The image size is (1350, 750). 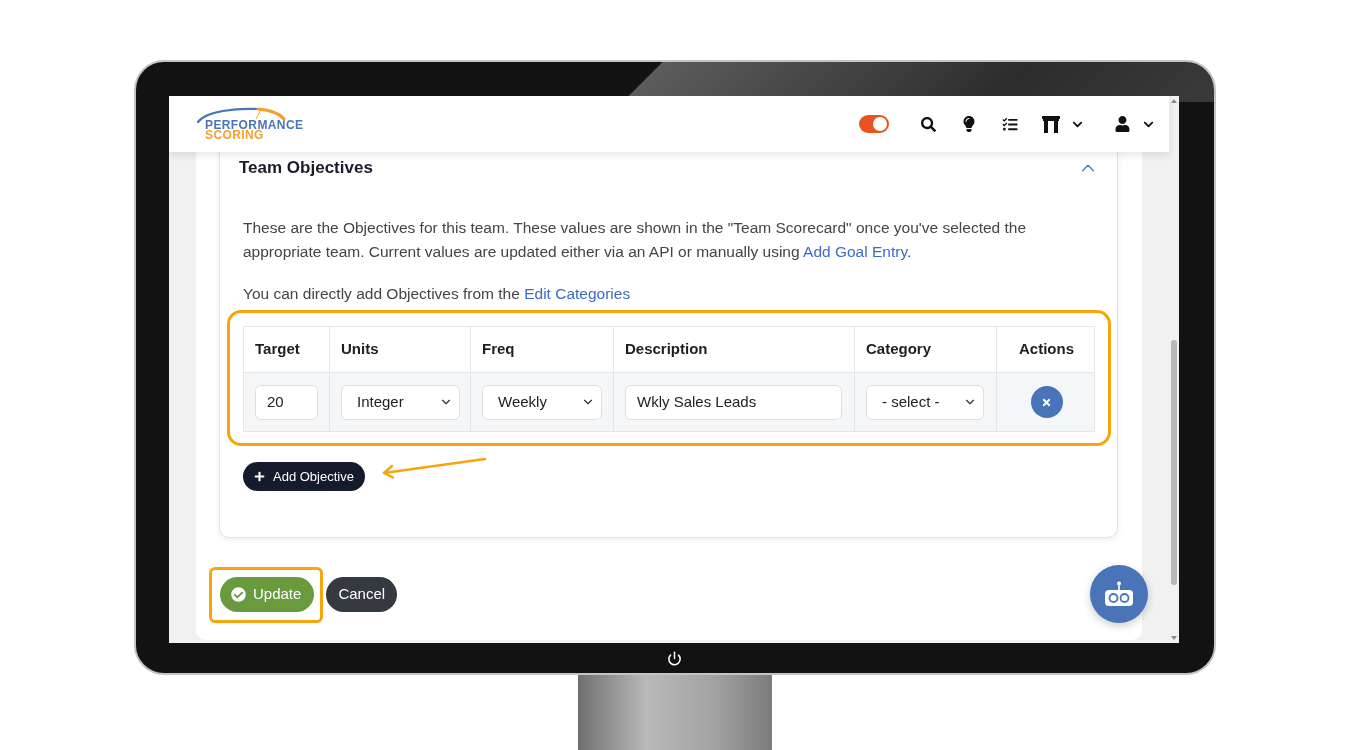 What do you see at coordinates (277, 349) in the screenshot?
I see `column-header: Target` at bounding box center [277, 349].